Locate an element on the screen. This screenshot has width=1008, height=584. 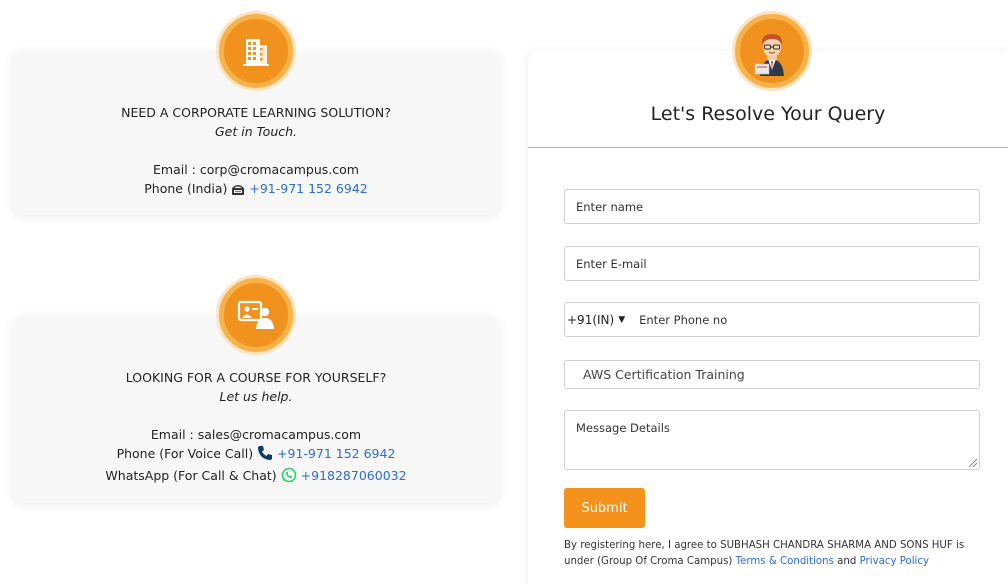
corporate-email-label: Email : is located at coordinates (176, 169).